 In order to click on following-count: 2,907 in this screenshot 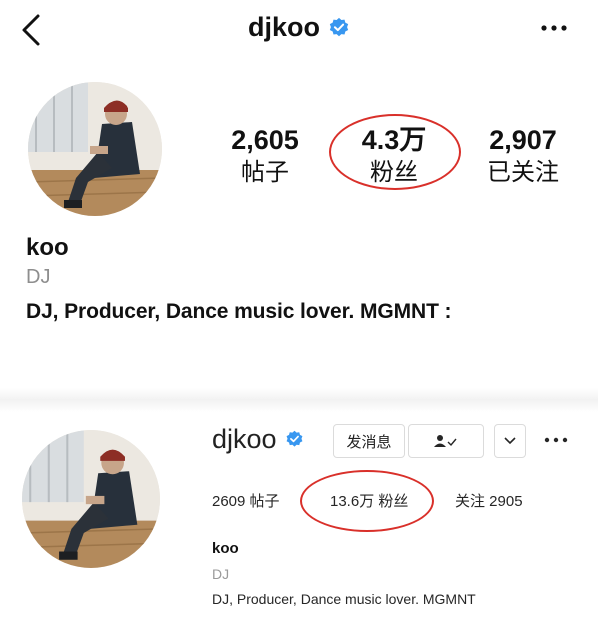, I will do `click(523, 140)`.